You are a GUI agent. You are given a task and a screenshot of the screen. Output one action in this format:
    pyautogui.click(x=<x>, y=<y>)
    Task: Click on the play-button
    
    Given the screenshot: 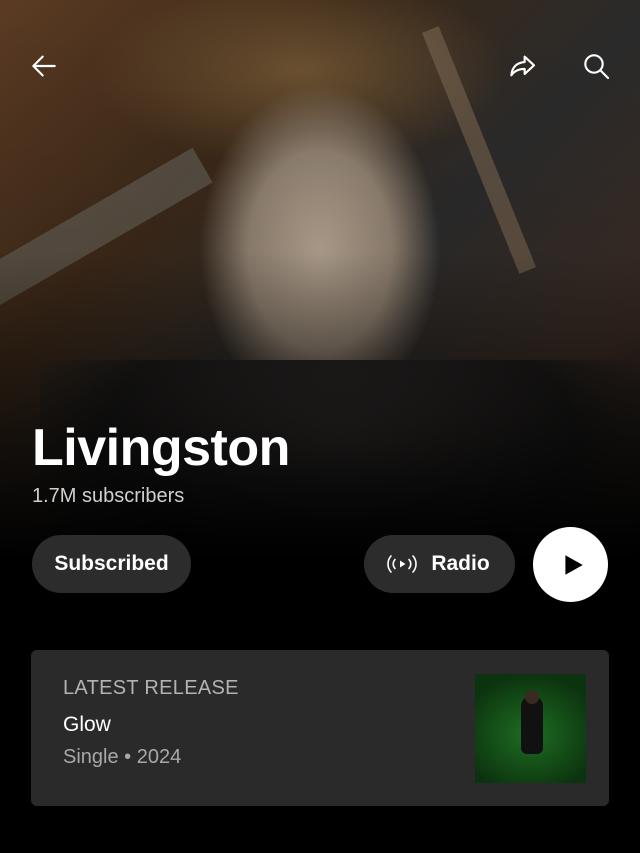 What is the action you would take?
    pyautogui.click(x=570, y=564)
    